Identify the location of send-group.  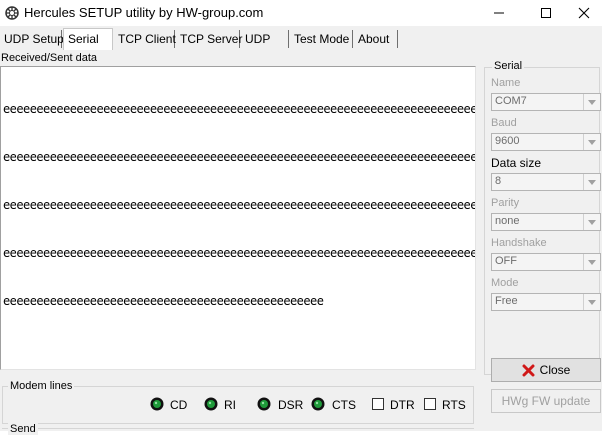
(238, 428).